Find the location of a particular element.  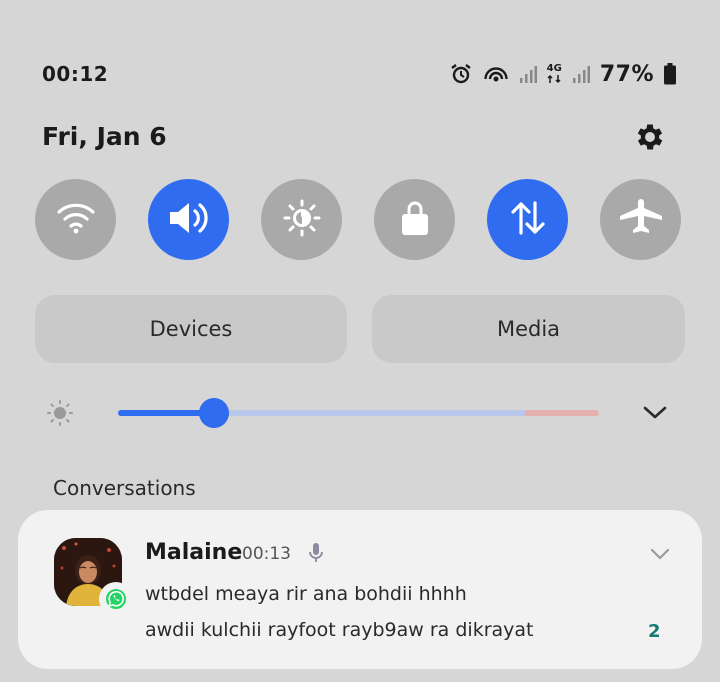

volume-icon is located at coordinates (189, 220).